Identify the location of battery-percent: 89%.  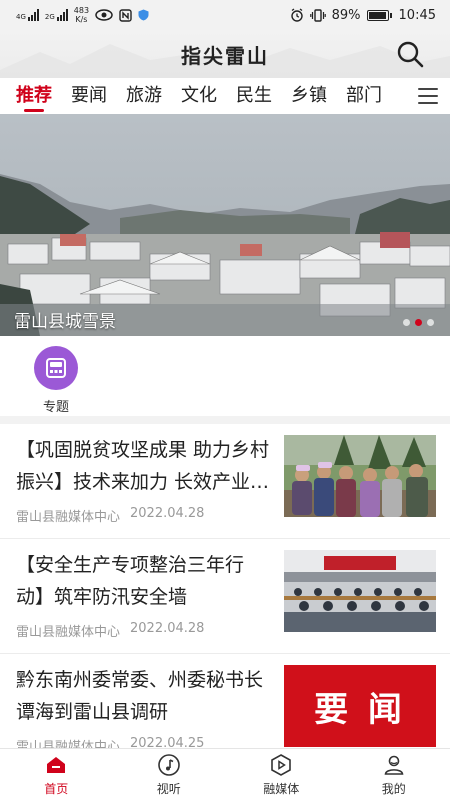
(346, 15).